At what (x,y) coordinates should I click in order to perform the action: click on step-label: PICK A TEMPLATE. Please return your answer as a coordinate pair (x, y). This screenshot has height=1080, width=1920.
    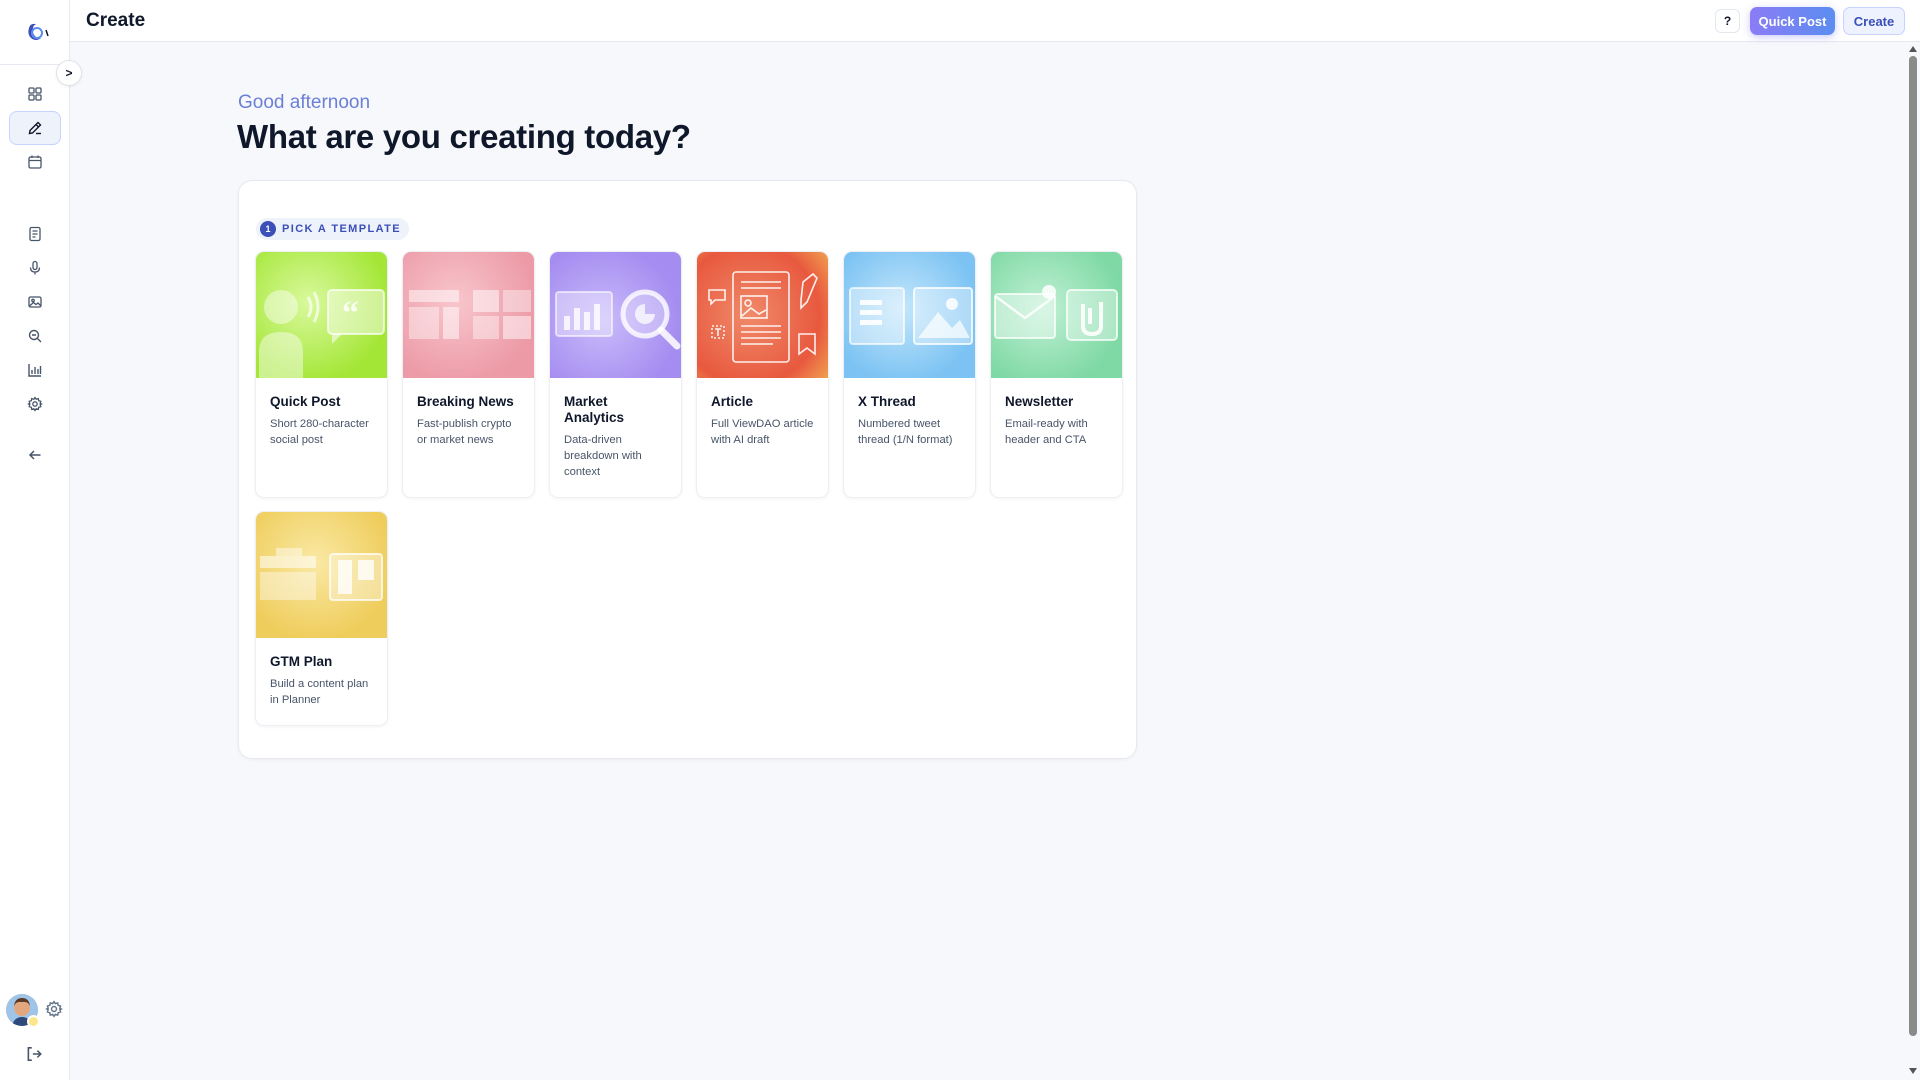
    Looking at the image, I should click on (341, 229).